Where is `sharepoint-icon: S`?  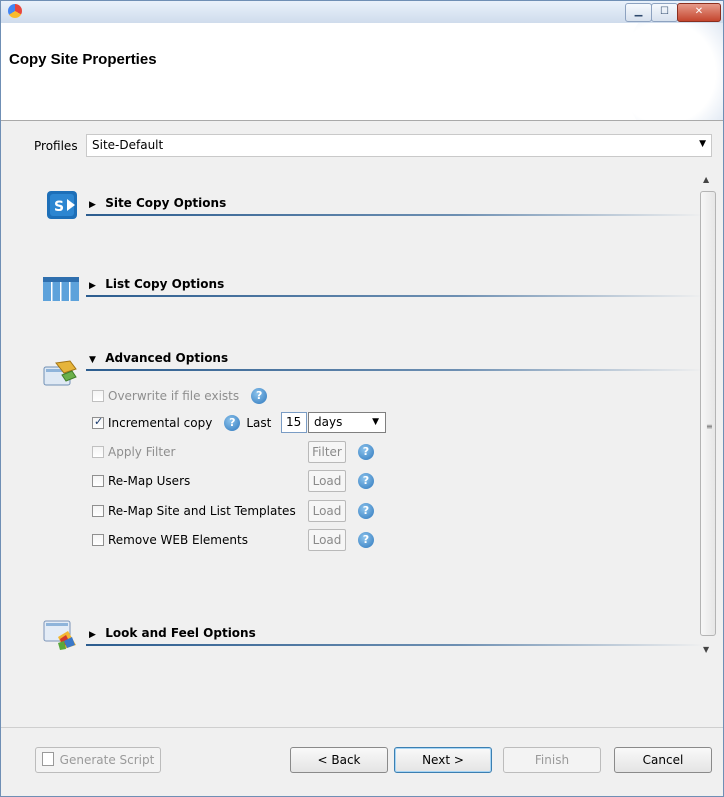
sharepoint-icon: S is located at coordinates (63, 205).